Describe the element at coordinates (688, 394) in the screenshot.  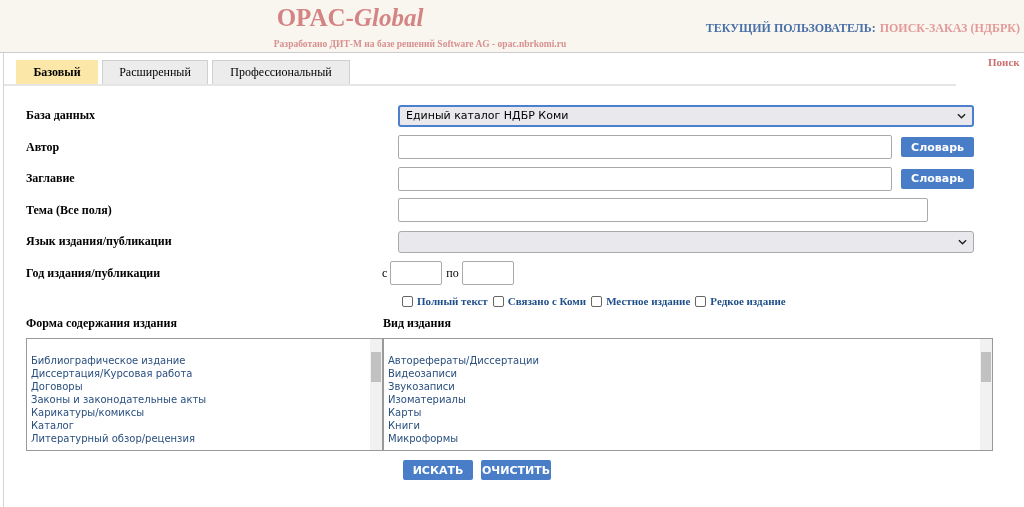
I see `listbox: Авторефераты/Диссертации Видеозаписи Звукозаписи Изоматериалы Карты Книги Микроформы` at that location.